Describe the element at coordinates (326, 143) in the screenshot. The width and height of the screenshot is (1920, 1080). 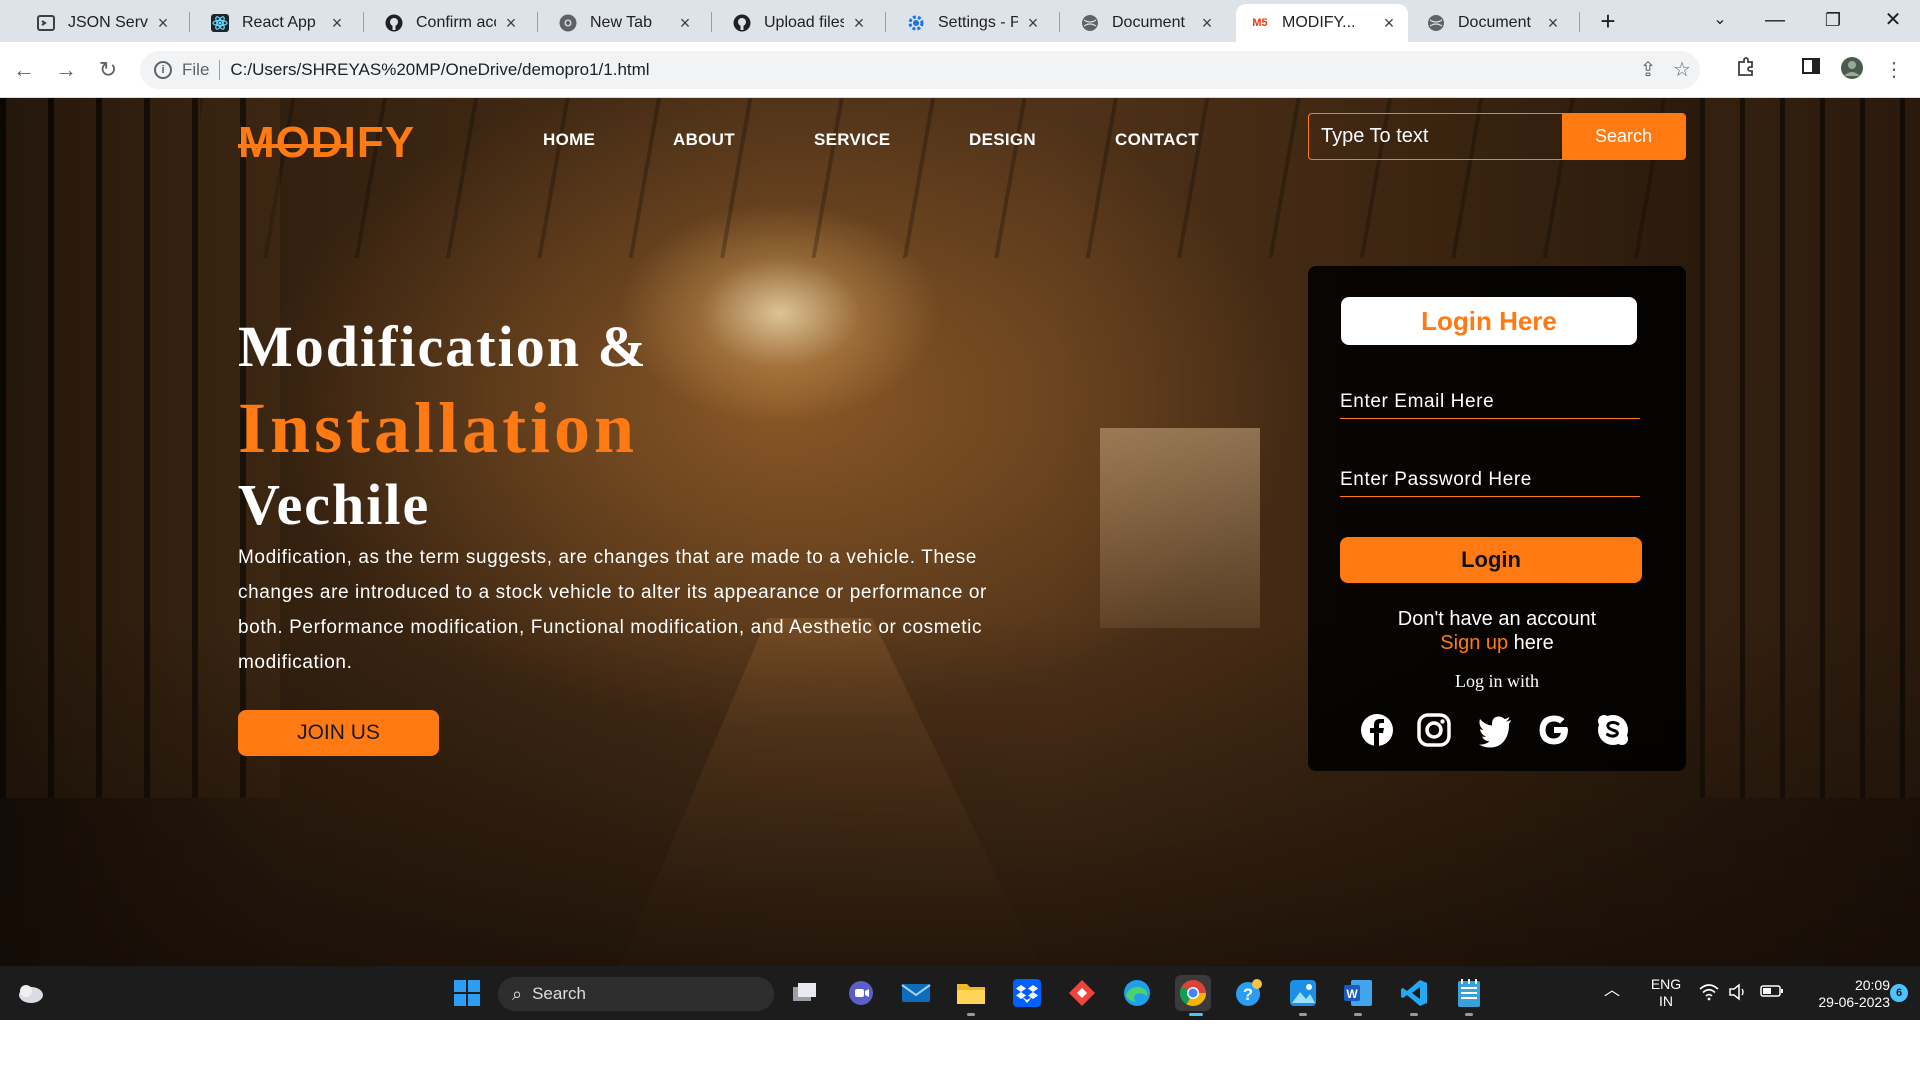
I see `site-logo: MODIFY` at that location.